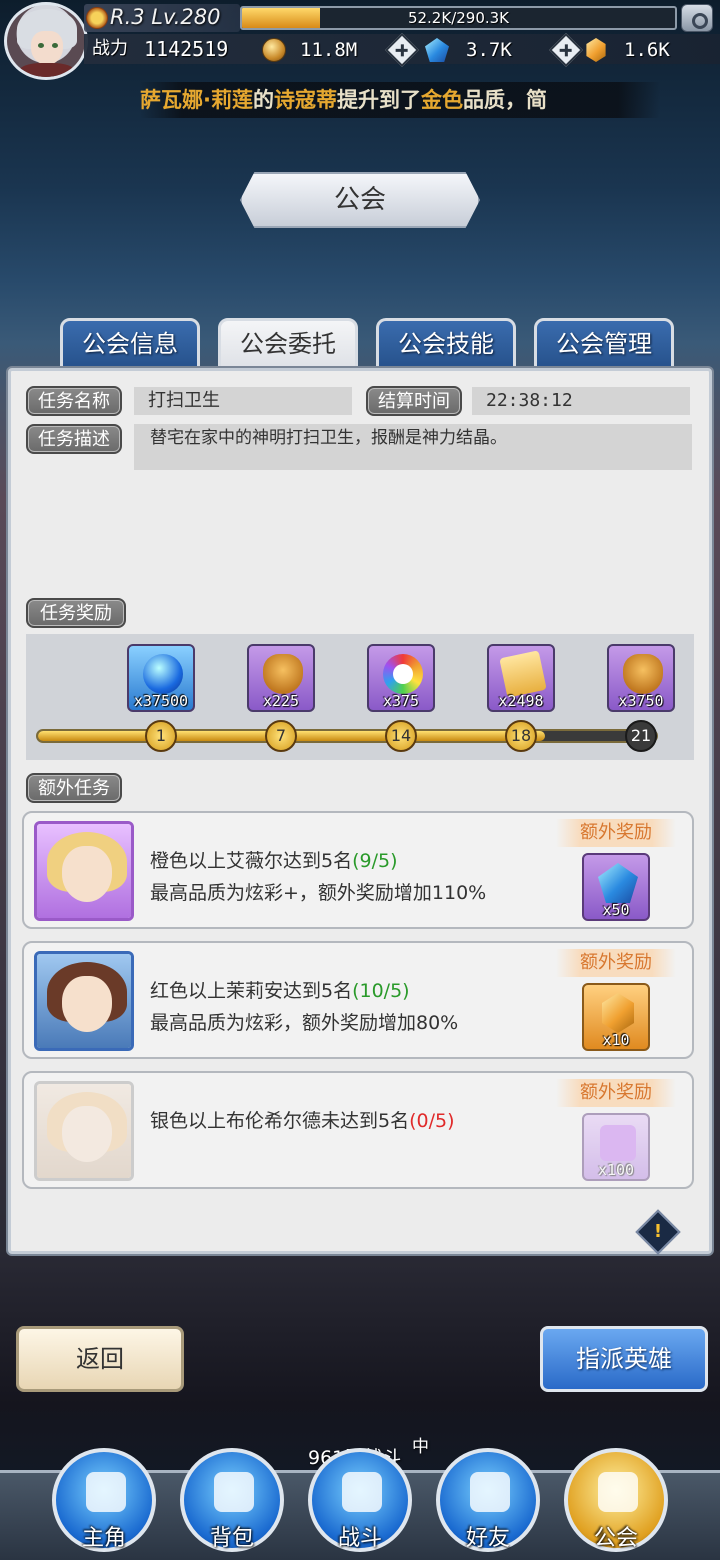 This screenshot has width=720, height=1560. What do you see at coordinates (281, 736) in the screenshot?
I see `milestone-node: 7` at bounding box center [281, 736].